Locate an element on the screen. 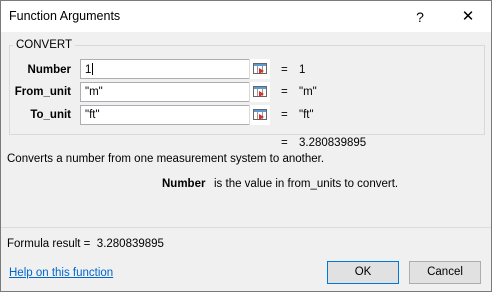  argument-label-number: Number is located at coordinates (49, 70).